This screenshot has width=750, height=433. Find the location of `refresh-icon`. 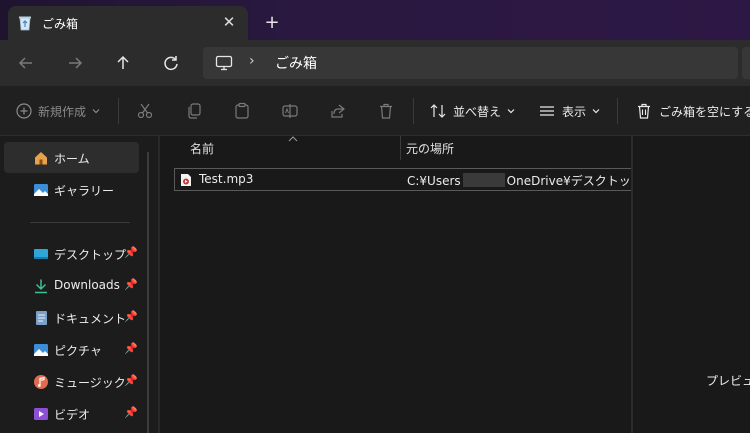

refresh-icon is located at coordinates (171, 63).